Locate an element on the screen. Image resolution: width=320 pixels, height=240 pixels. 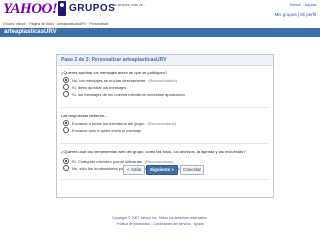
option-reply-sender: Enviarse sólo a quien envió el mensaje is located at coordinates (102, 130).